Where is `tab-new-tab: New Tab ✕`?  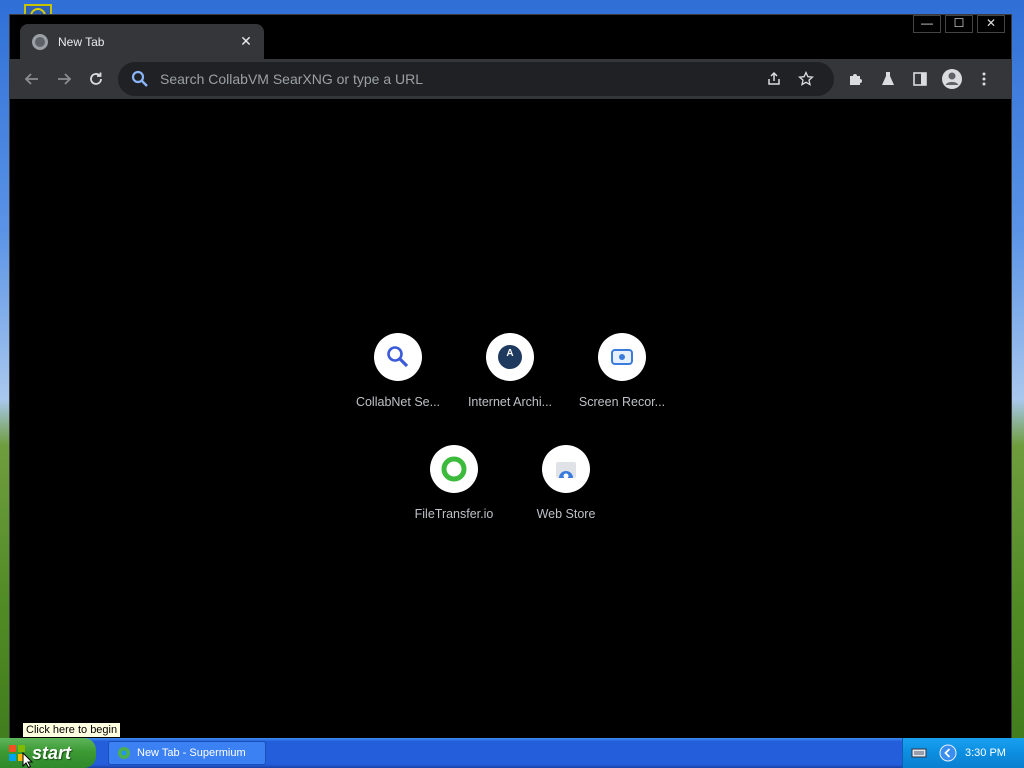
tab-new-tab: New Tab ✕ is located at coordinates (142, 41).